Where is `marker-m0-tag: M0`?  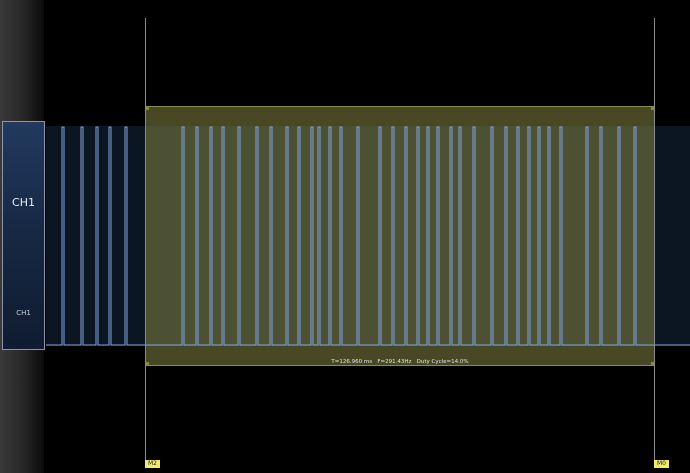 marker-m0-tag: M0 is located at coordinates (661, 464).